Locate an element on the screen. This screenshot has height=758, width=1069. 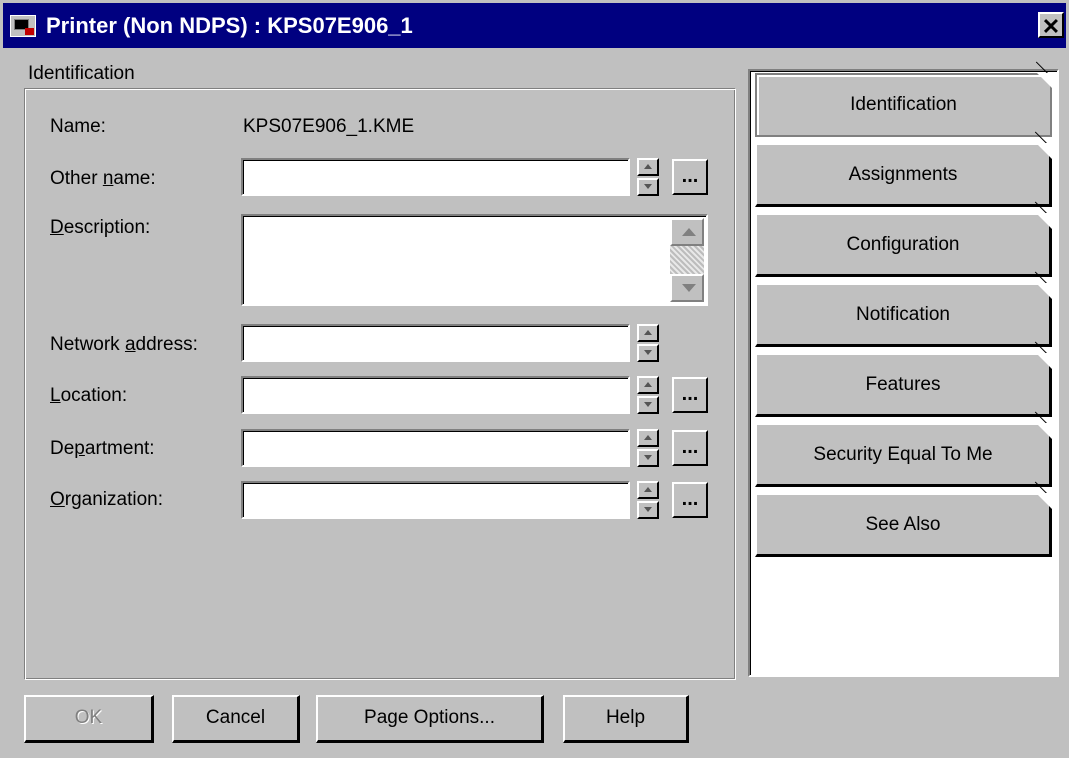
location-spinner is located at coordinates (648, 395).